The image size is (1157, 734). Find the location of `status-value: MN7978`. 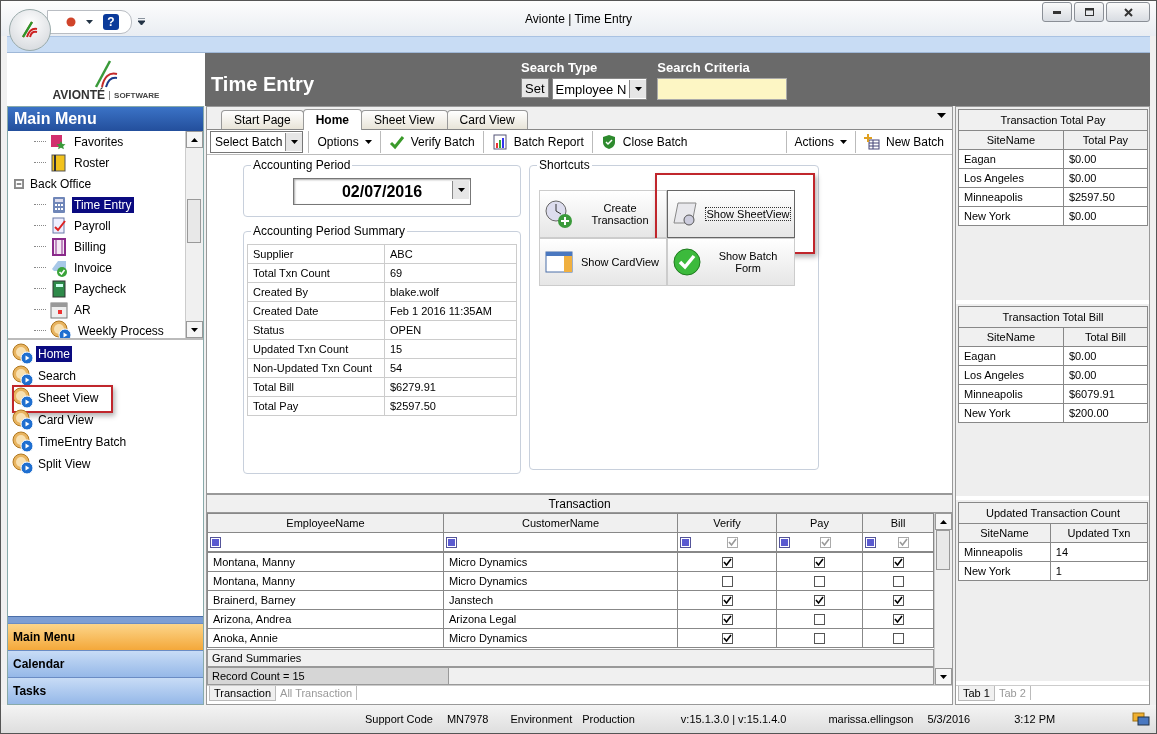

status-value: MN7978 is located at coordinates (467, 719).